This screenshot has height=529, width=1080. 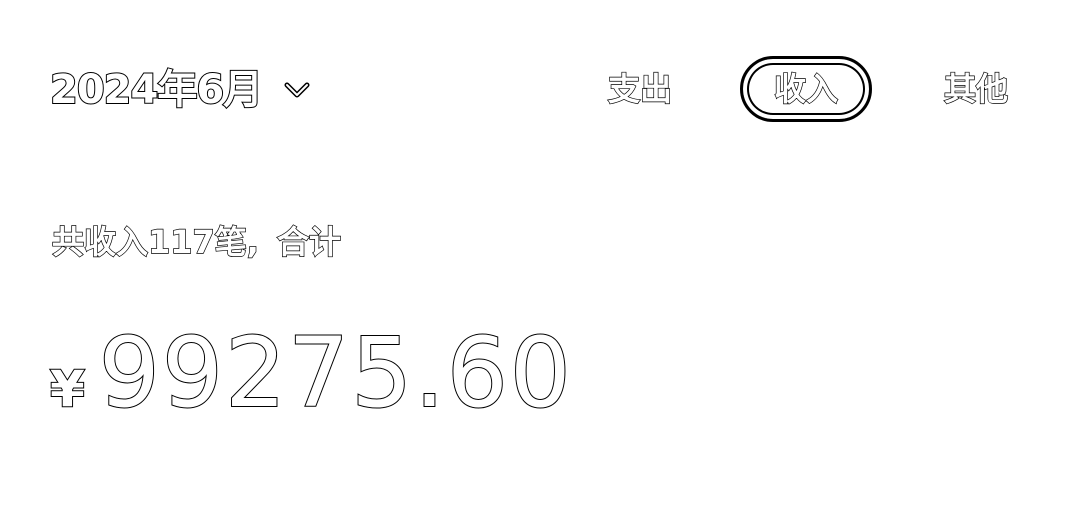 I want to click on total-label: 合计, so click(x=308, y=241).